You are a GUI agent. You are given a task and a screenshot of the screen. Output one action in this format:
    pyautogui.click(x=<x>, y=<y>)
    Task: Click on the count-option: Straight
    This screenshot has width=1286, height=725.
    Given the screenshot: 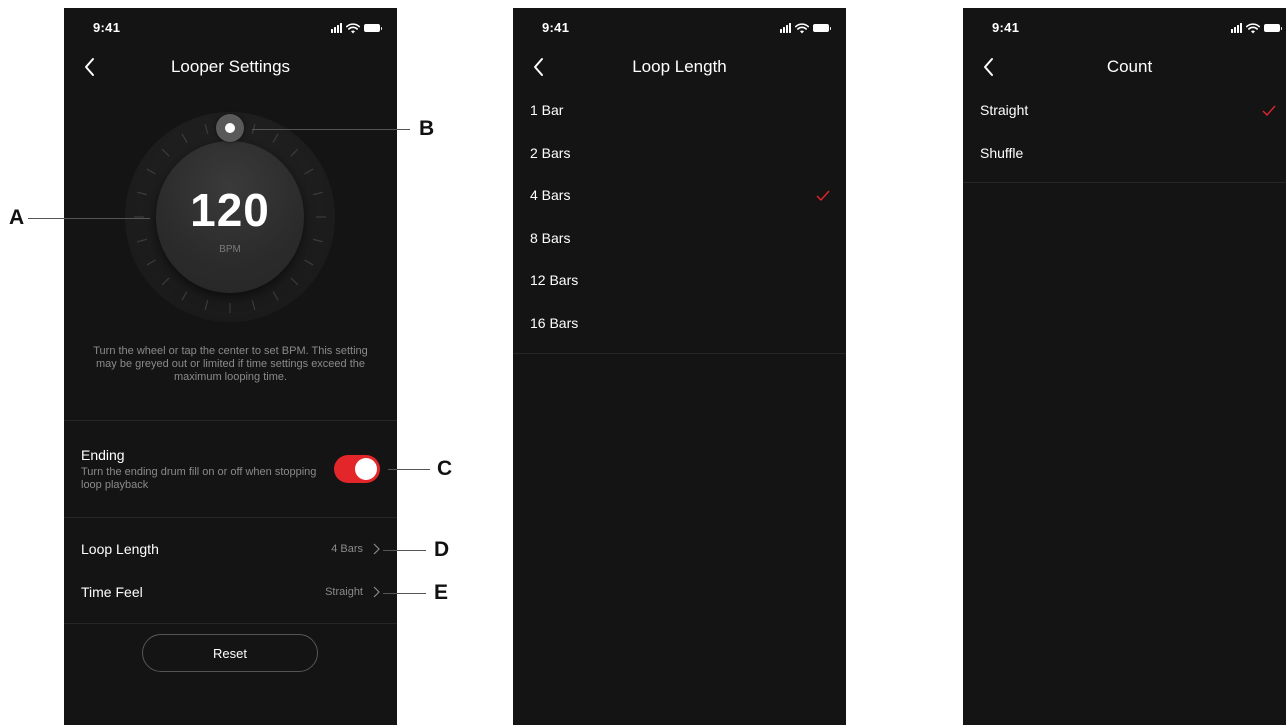 What is the action you would take?
    pyautogui.click(x=1124, y=109)
    